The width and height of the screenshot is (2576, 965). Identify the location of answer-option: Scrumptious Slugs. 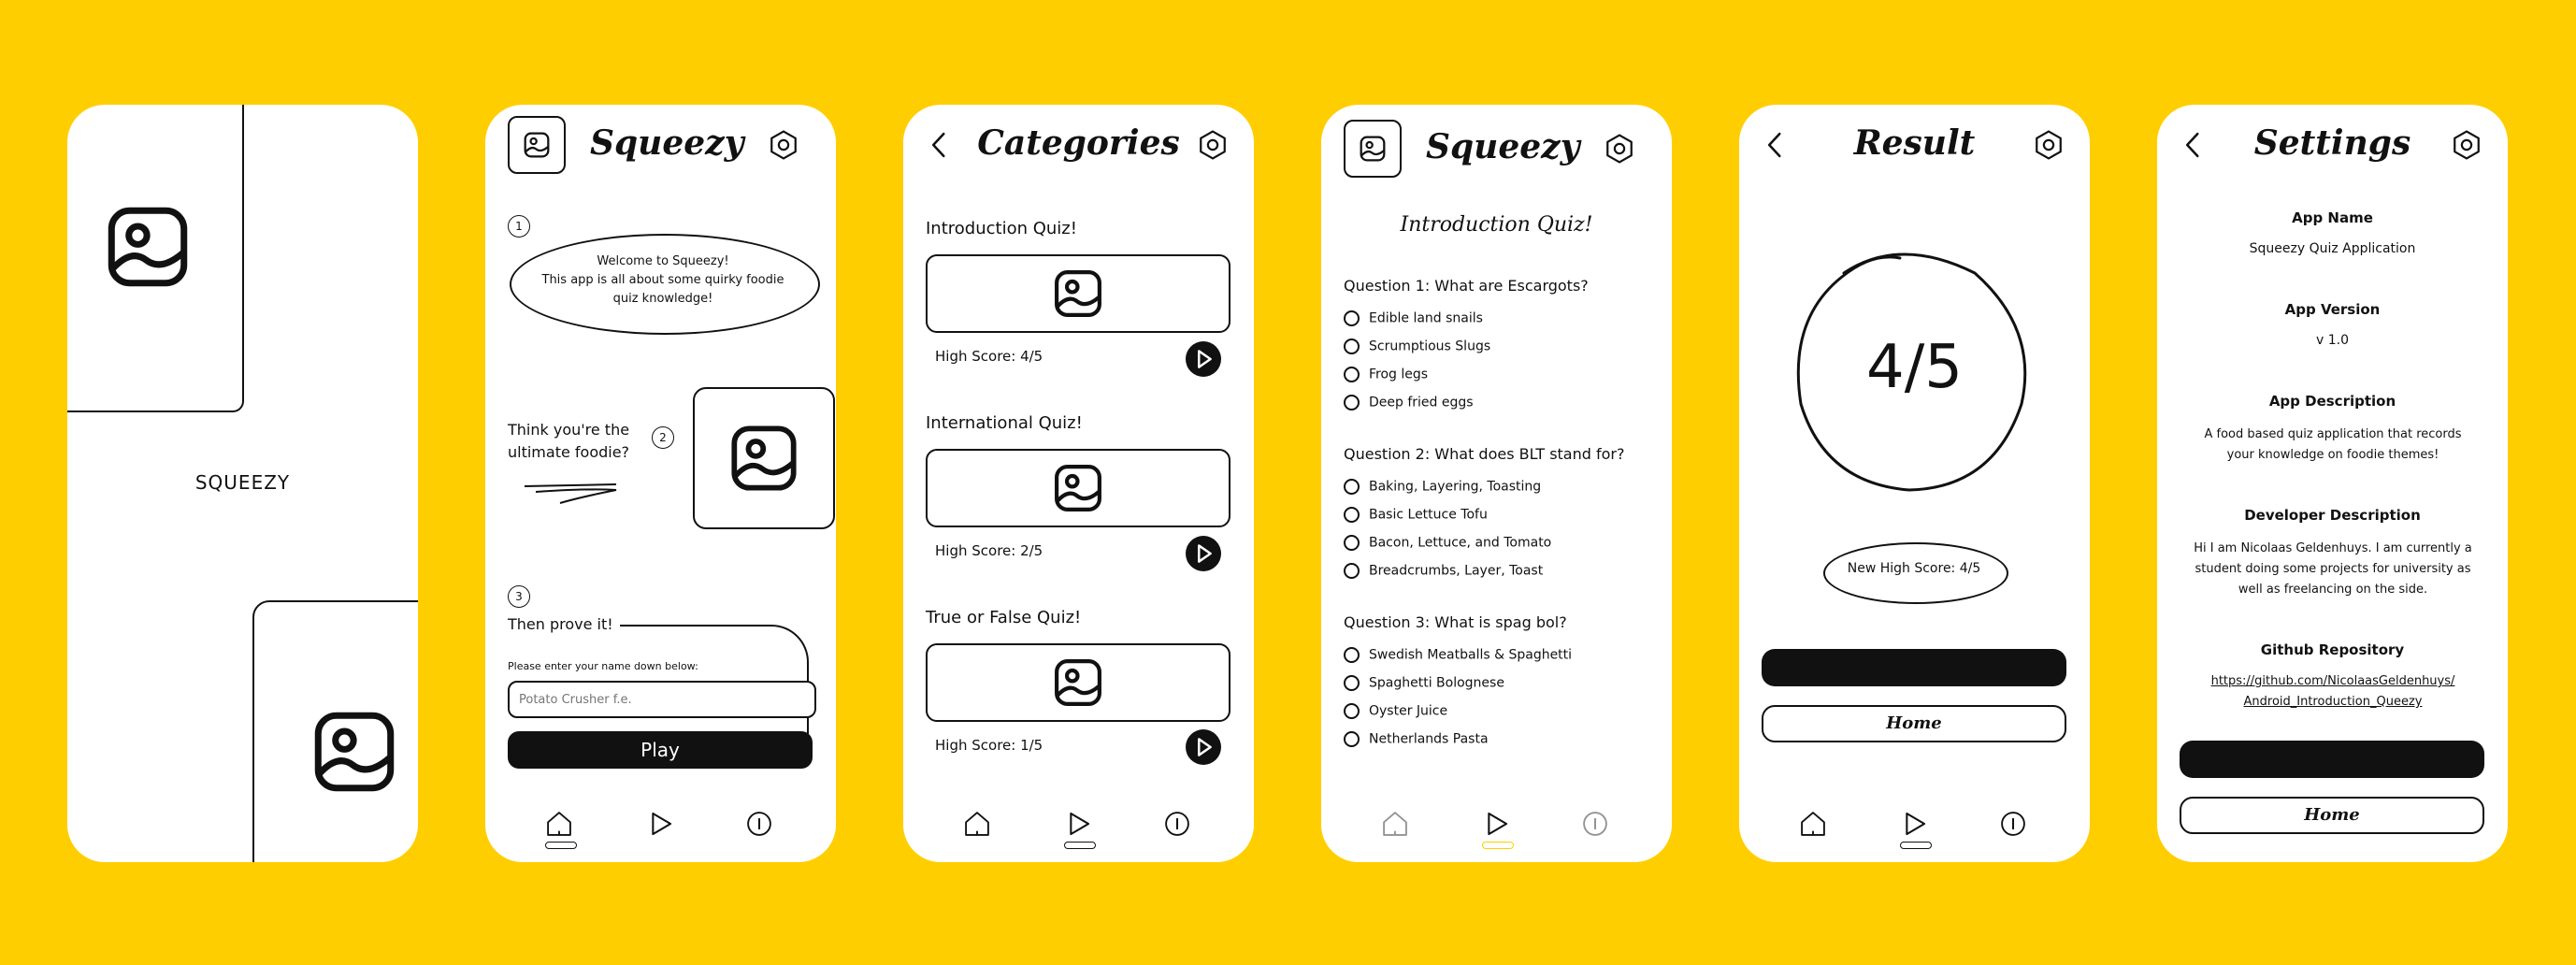
(1417, 346).